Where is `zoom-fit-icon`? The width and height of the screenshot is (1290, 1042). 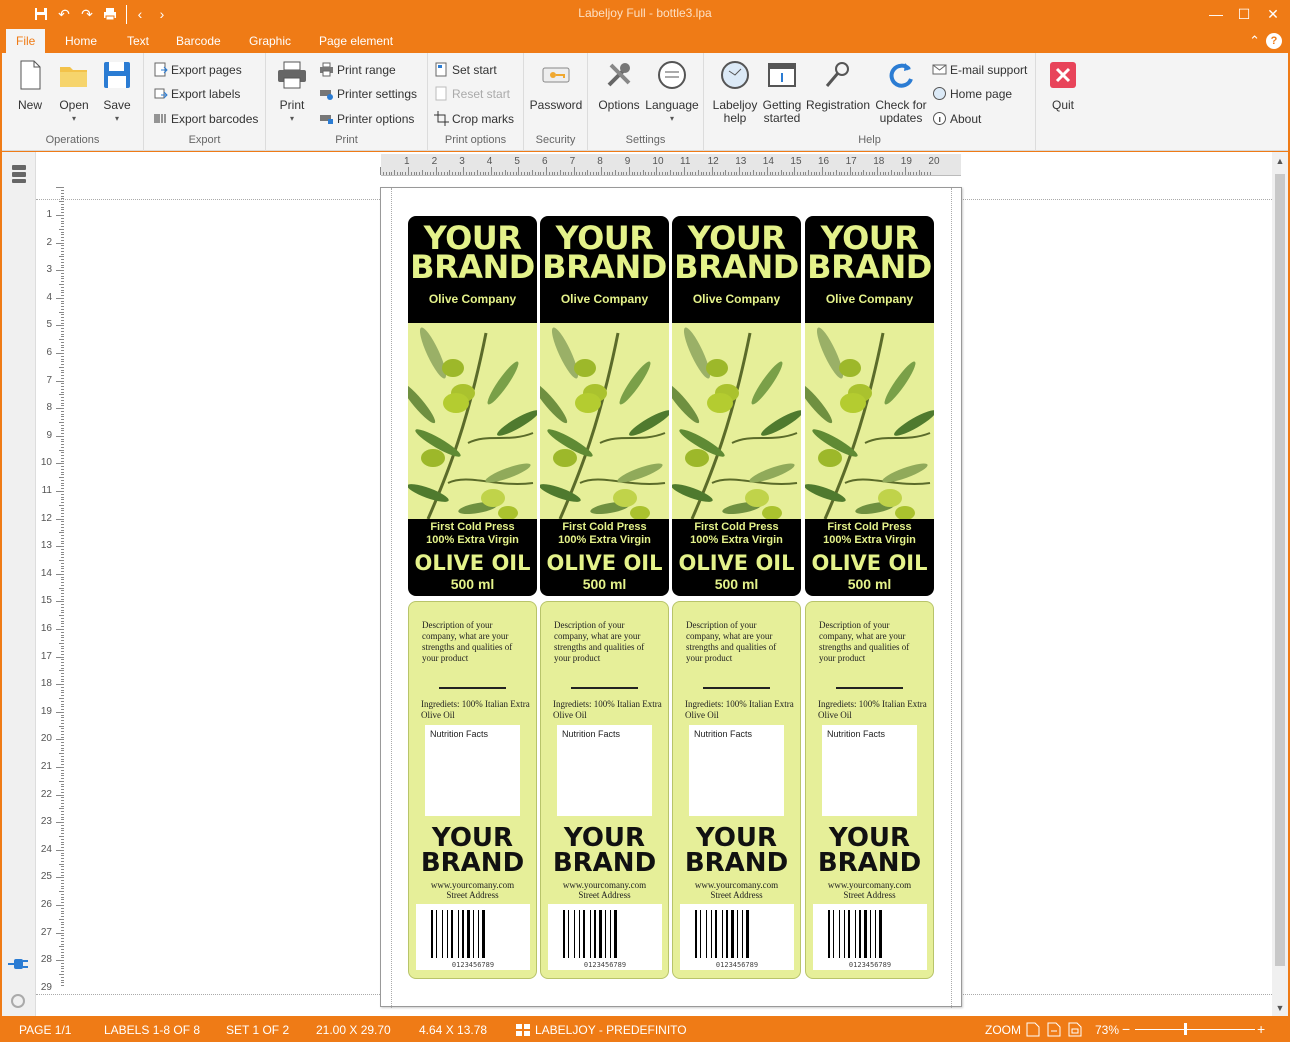
zoom-fit-icon is located at coordinates (1075, 1029).